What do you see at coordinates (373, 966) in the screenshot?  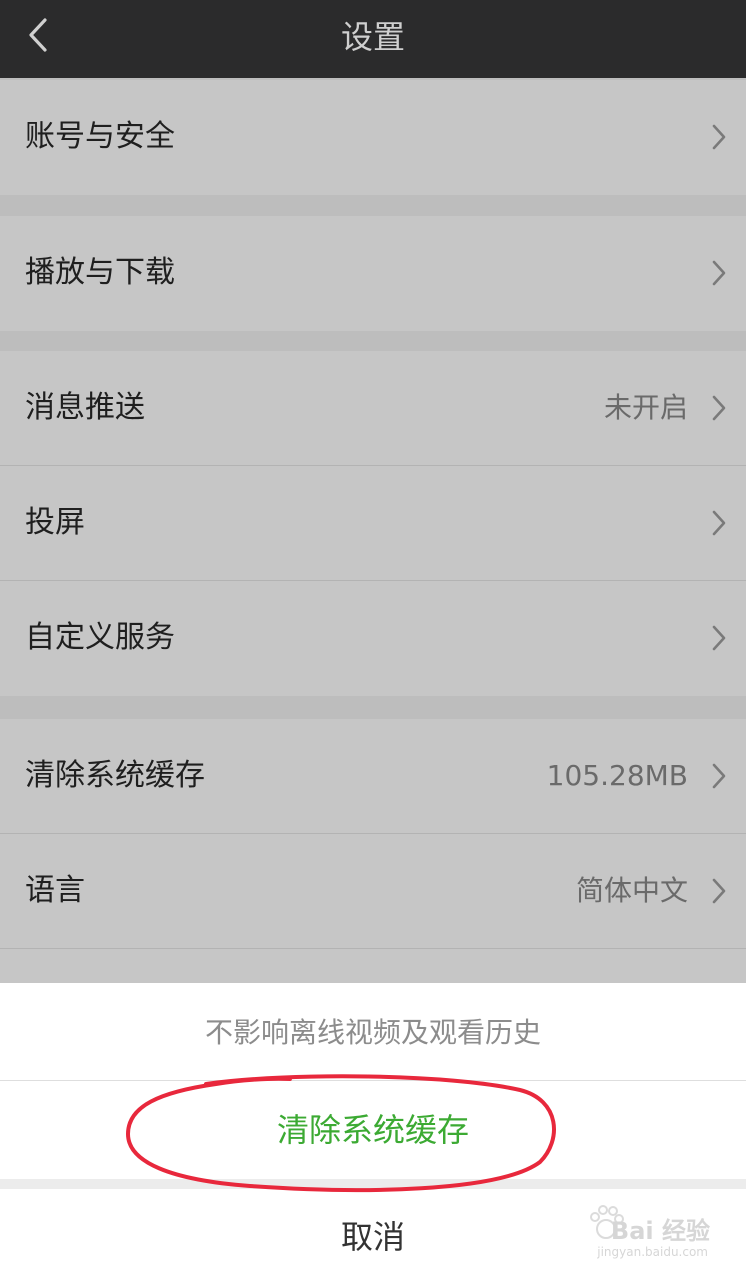 I see `settings-item-partial` at bounding box center [373, 966].